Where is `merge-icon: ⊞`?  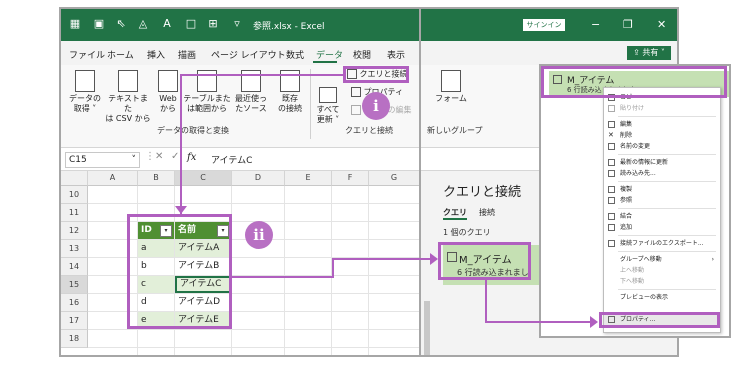 merge-icon: ⊞ is located at coordinates (213, 24).